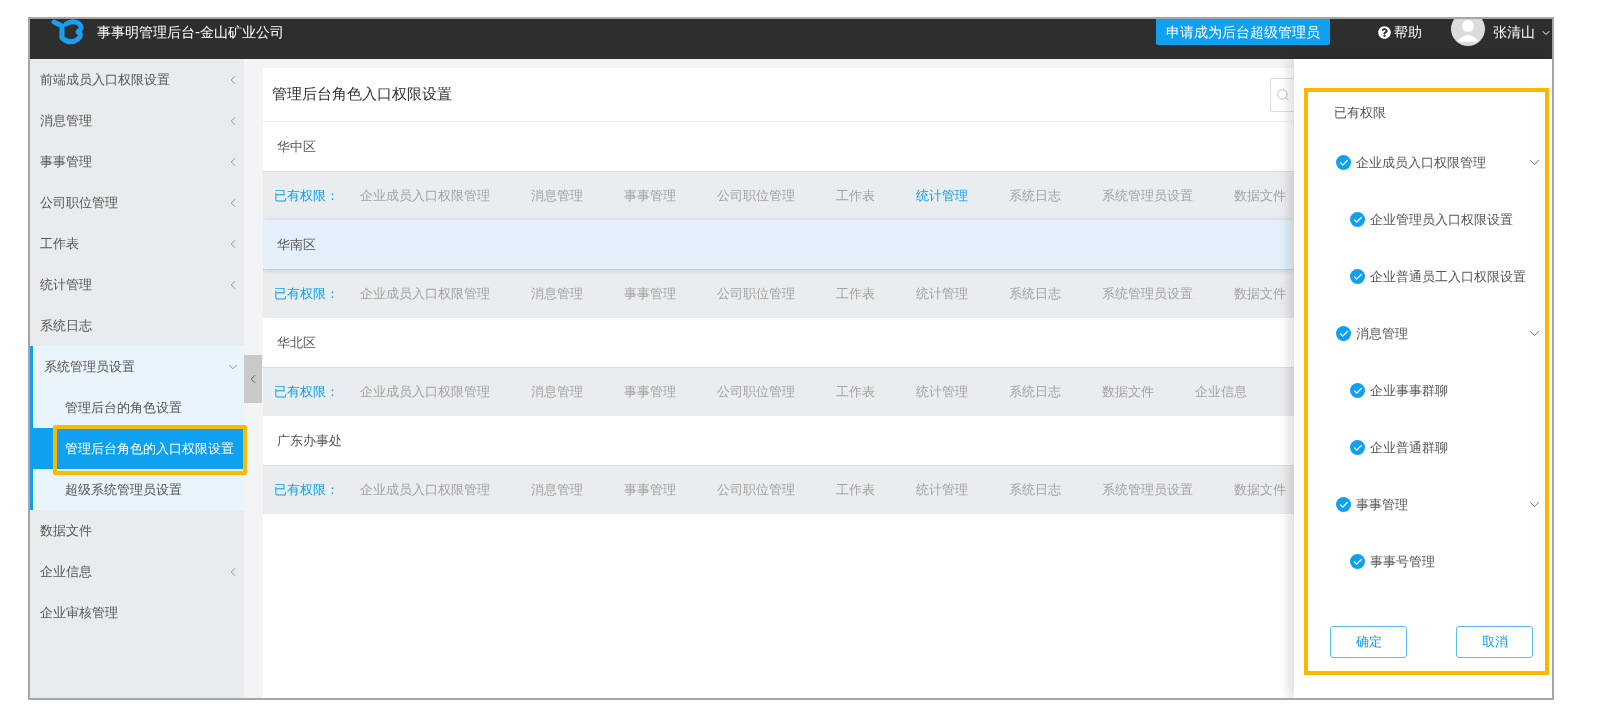  I want to click on permission-tag: 企业信息, so click(1221, 392).